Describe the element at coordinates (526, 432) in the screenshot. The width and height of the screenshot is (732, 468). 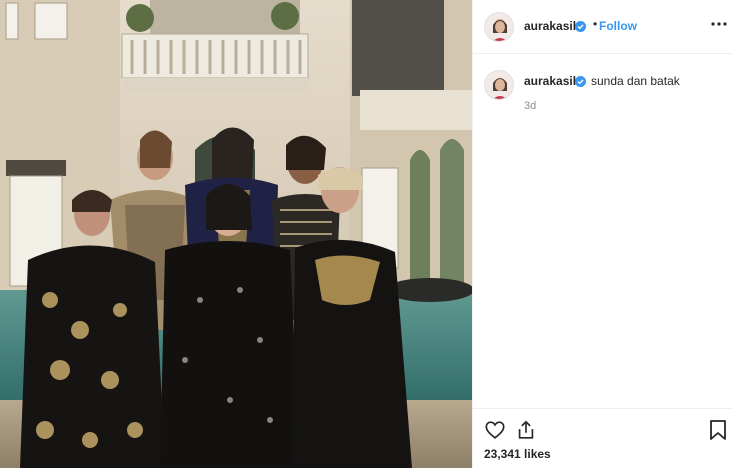
I see `share-icon` at that location.